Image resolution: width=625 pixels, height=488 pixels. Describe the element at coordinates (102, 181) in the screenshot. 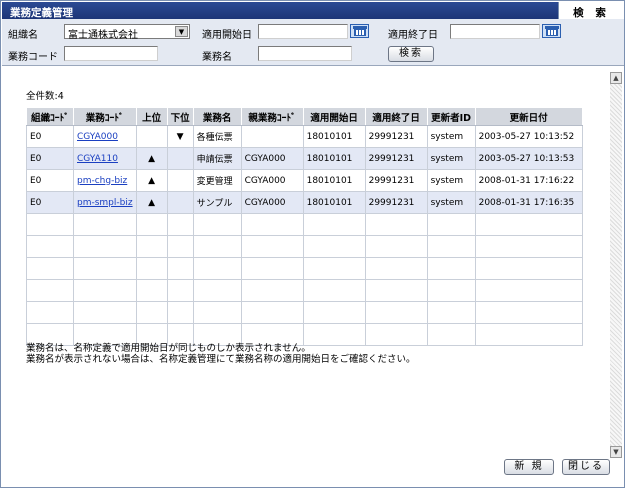

I see `biz-code-link: pm-chg-biz` at that location.